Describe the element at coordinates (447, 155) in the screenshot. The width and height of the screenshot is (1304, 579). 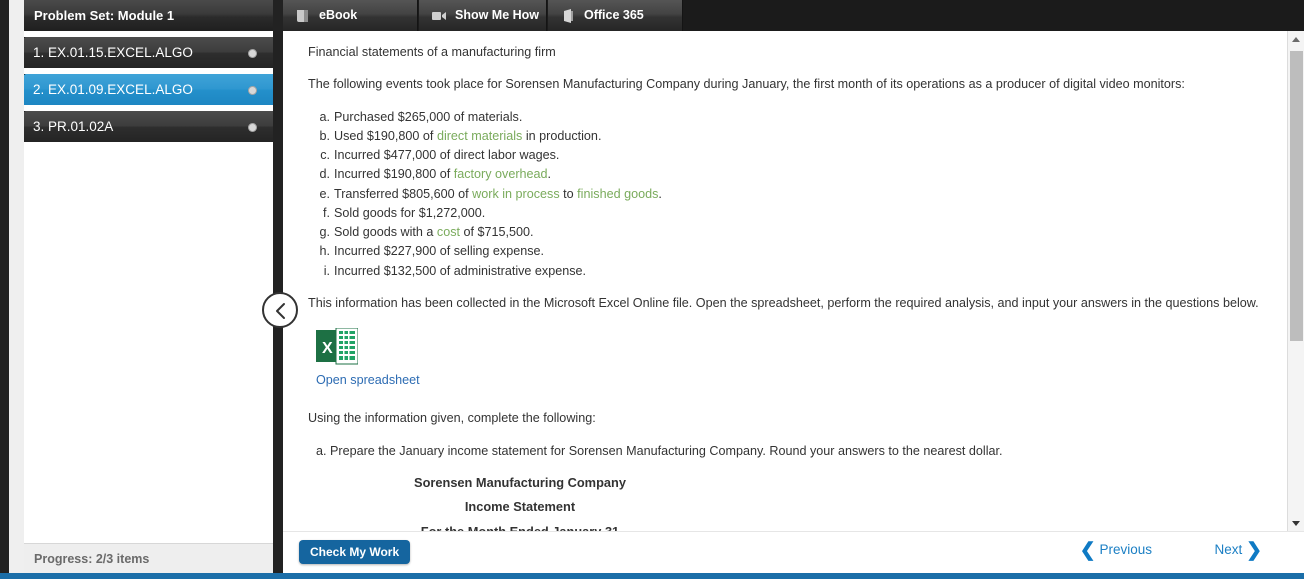
I see `event-text: Incurred $477,000 of direct labor wages.` at that location.